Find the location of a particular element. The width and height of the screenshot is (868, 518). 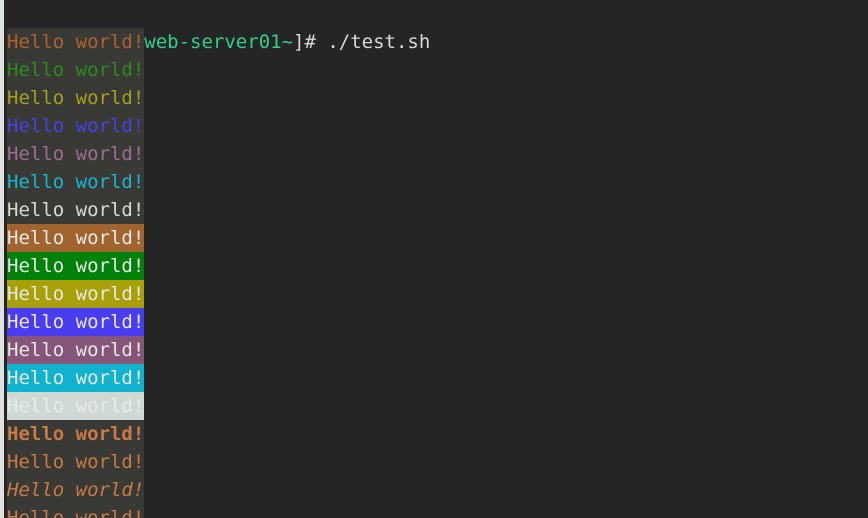

prompt-command: ./test.sh is located at coordinates (379, 42).